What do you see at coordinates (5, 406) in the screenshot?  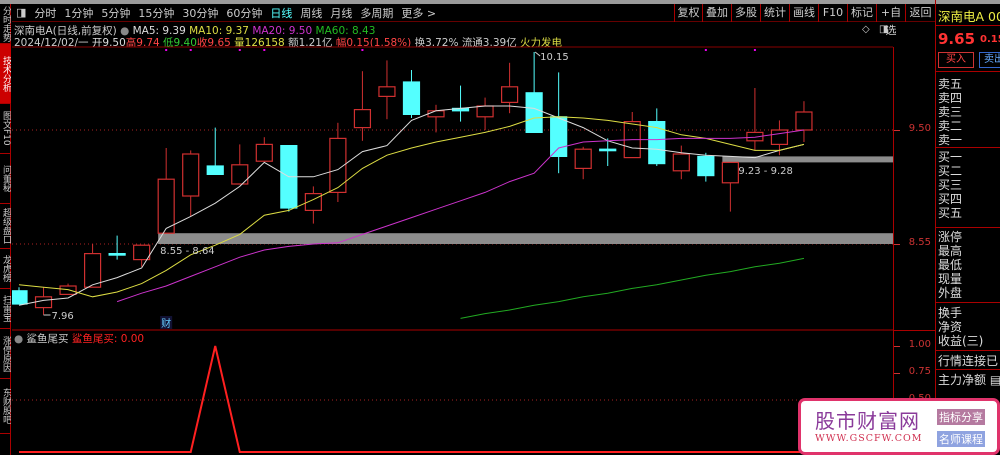 I see `left-tab-8: 东财股吧` at bounding box center [5, 406].